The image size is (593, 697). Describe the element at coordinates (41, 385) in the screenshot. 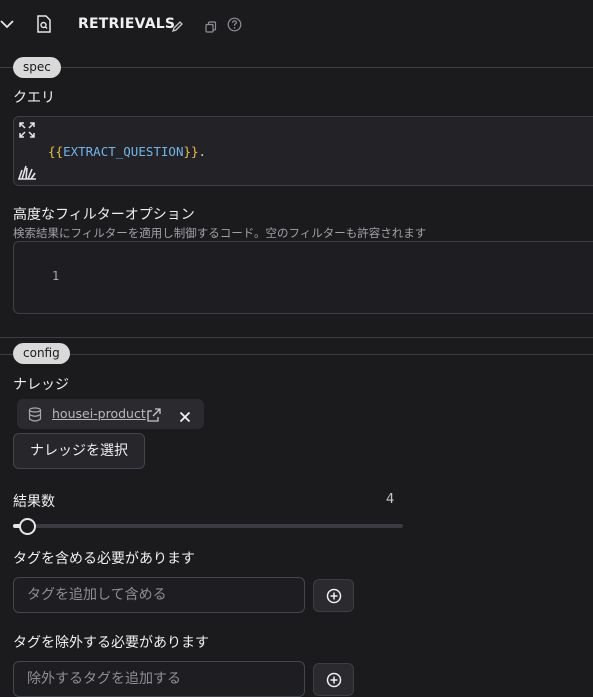

I see `knowledge-label: ナレッジ` at that location.